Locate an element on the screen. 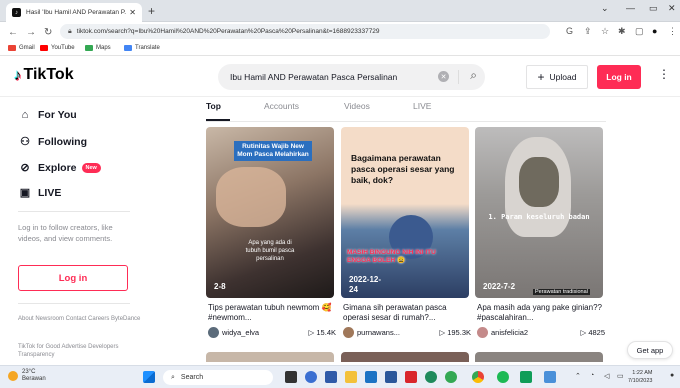  edge-icon is located at coordinates (431, 377).